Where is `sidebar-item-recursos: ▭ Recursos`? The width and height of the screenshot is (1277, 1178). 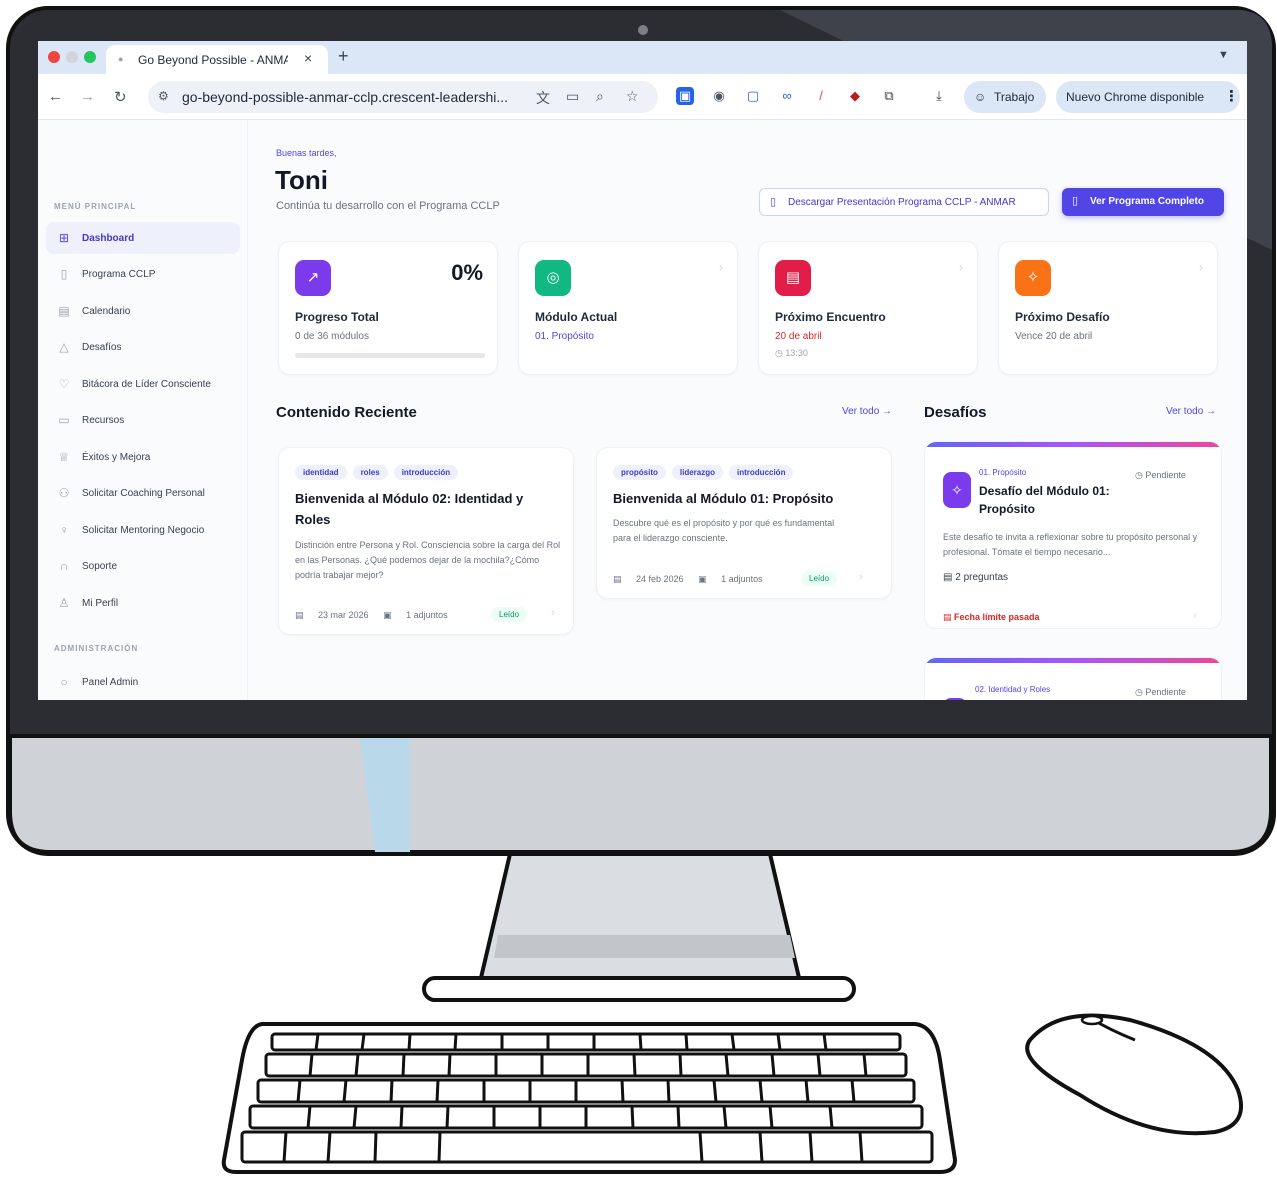
sidebar-item-recursos: ▭ Recursos is located at coordinates (143, 420).